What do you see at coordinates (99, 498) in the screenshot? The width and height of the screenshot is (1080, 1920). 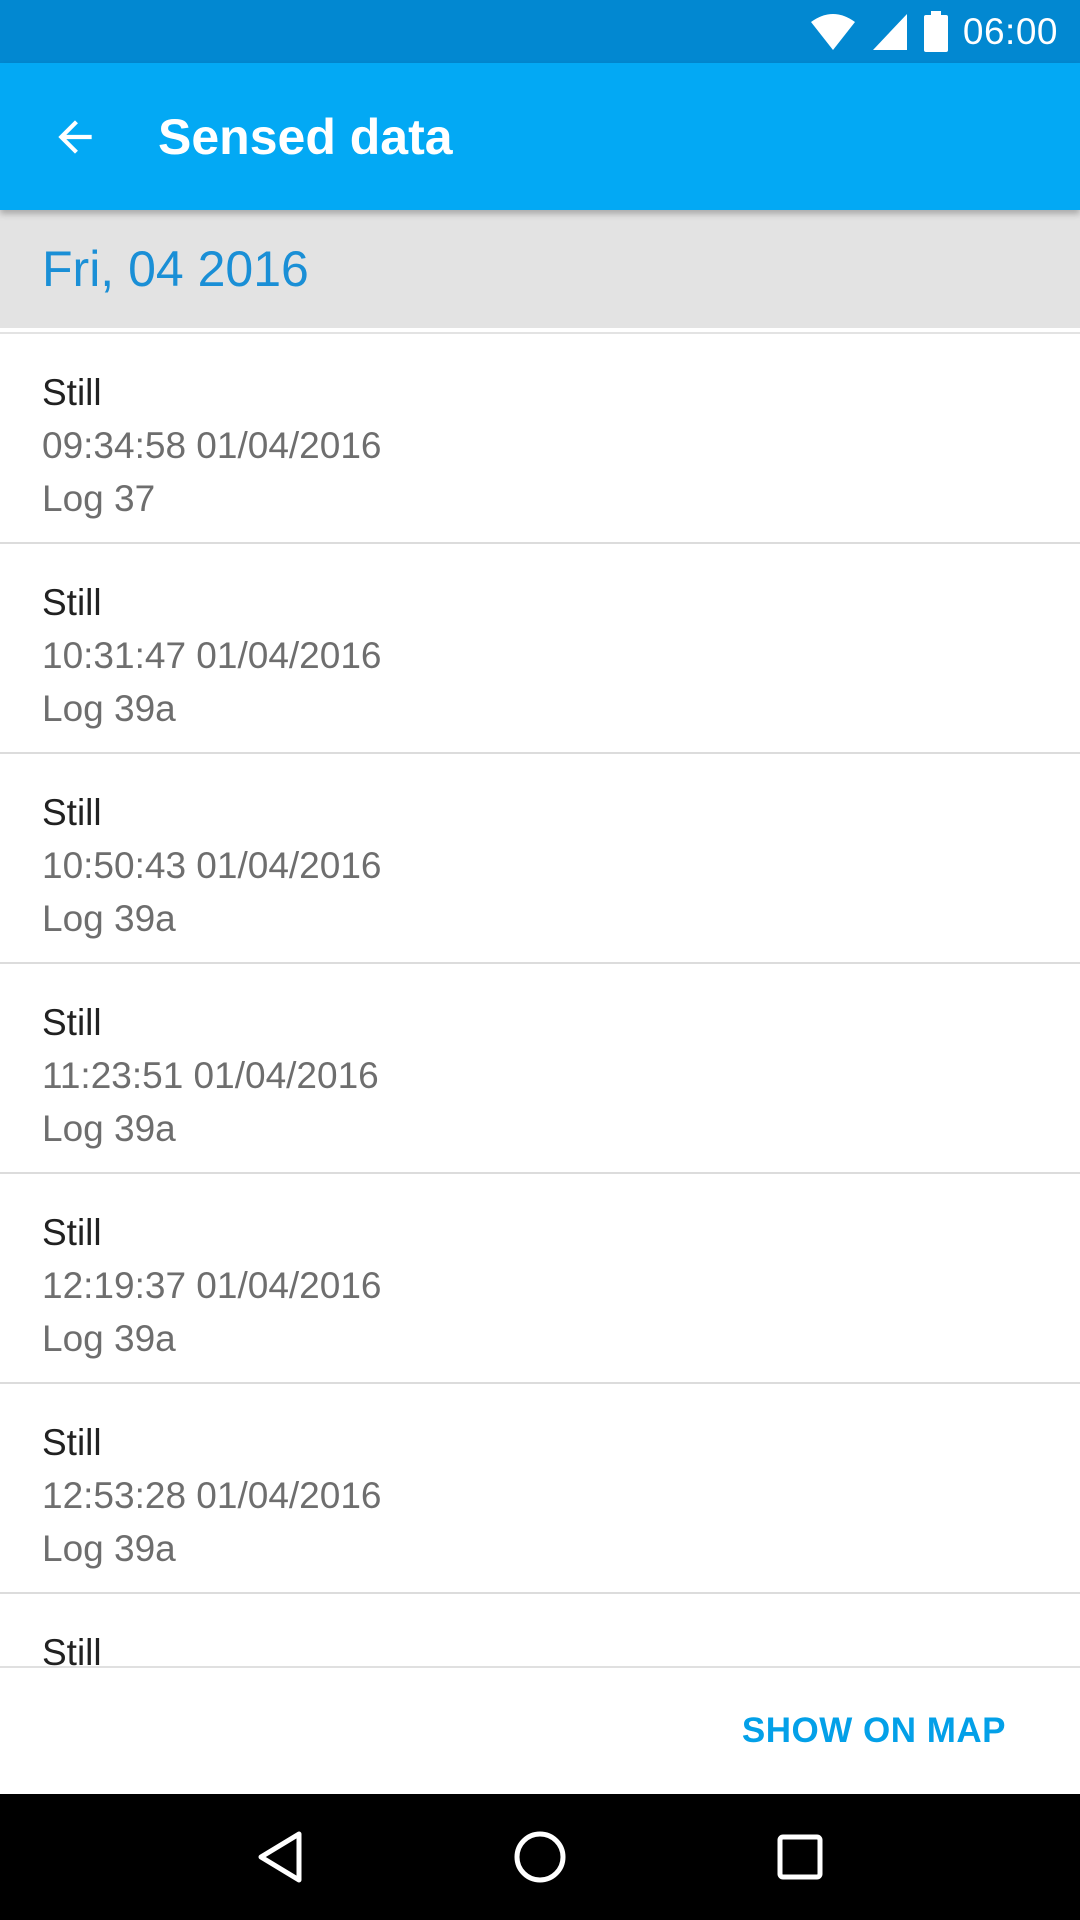 I see `log-label: Log 37` at bounding box center [99, 498].